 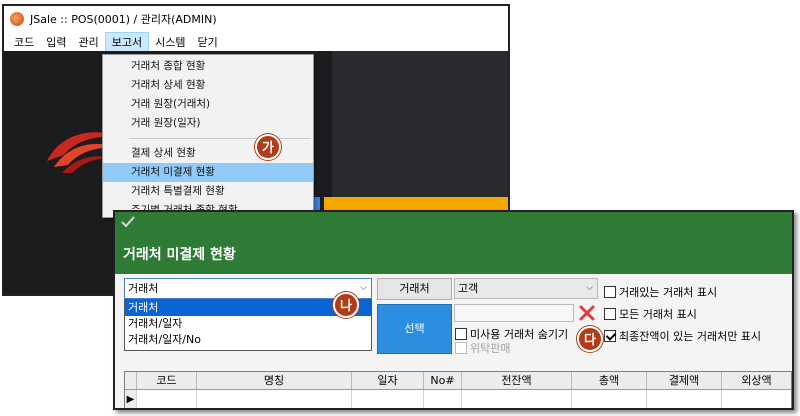 What do you see at coordinates (756, 380) in the screenshot?
I see `column-header: 외상액` at bounding box center [756, 380].